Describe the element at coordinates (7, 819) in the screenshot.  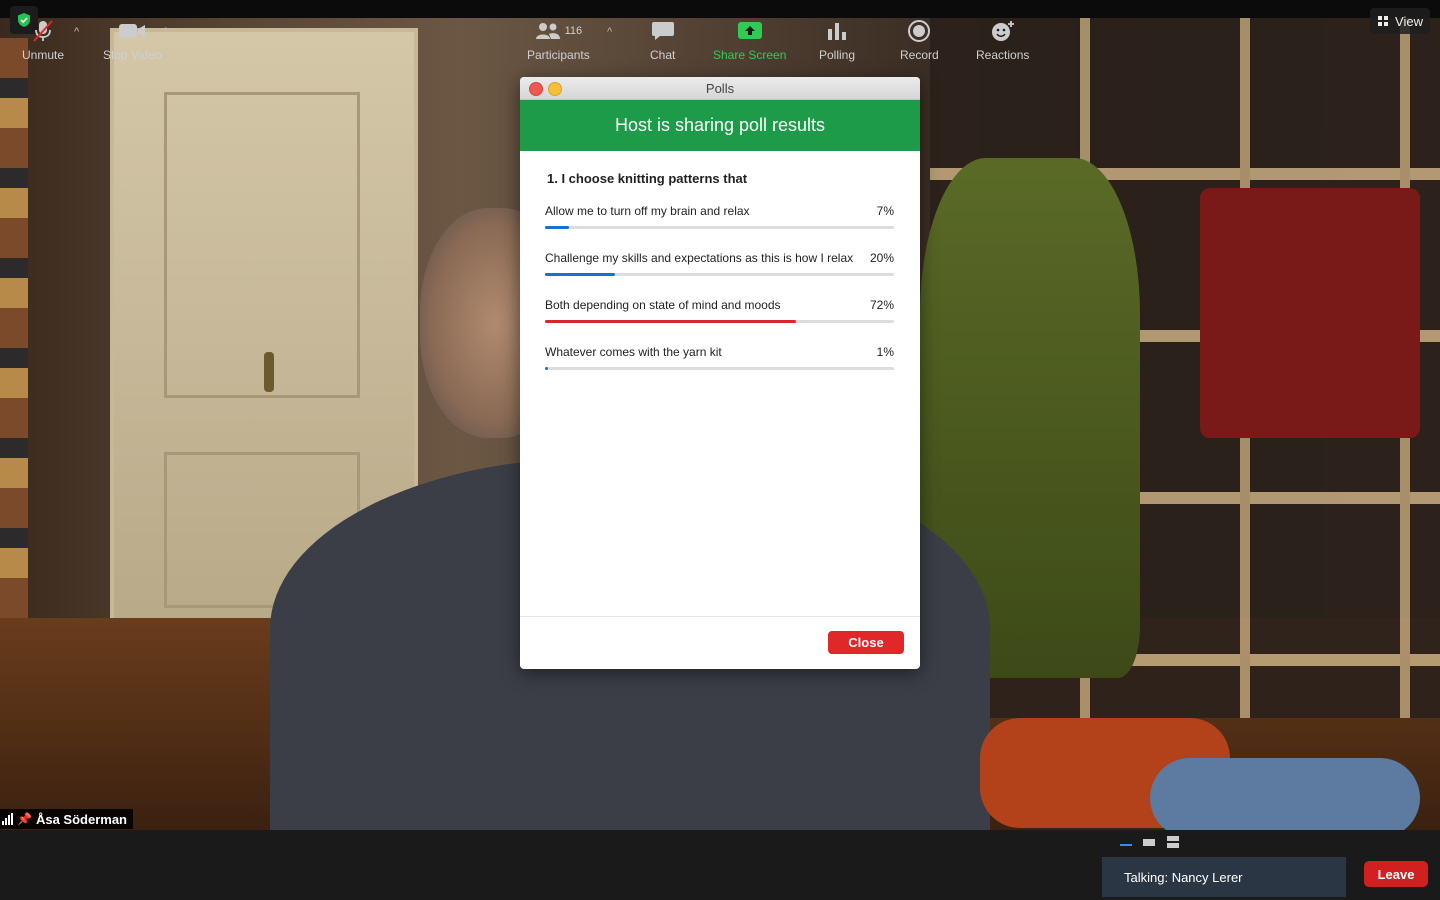
I see `signal-icon` at that location.